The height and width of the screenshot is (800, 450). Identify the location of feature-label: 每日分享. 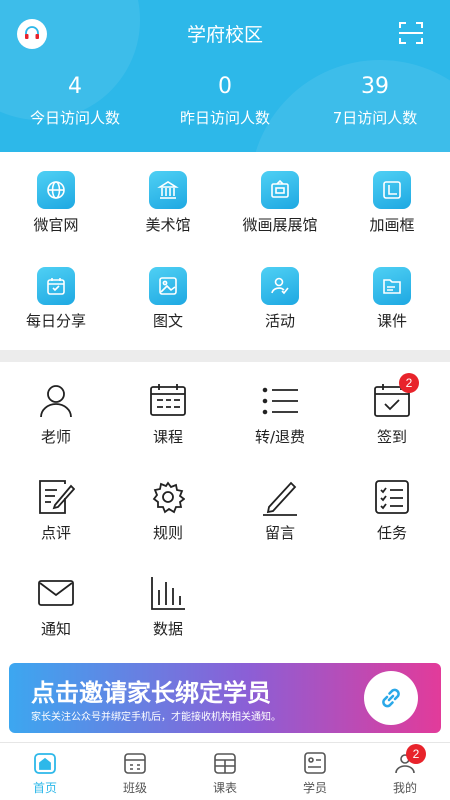
(55, 321).